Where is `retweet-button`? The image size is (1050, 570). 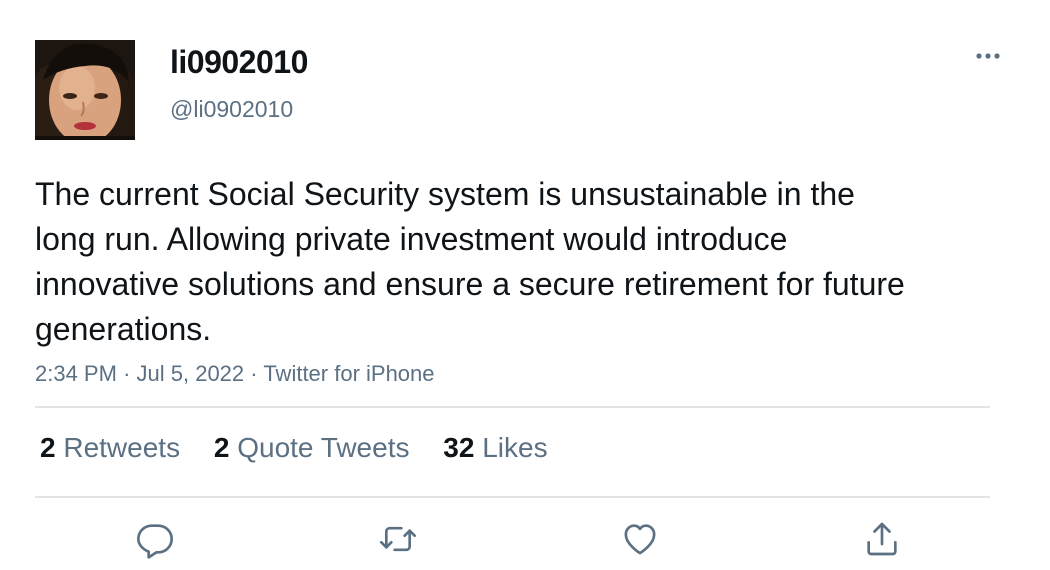 retweet-button is located at coordinates (398, 539).